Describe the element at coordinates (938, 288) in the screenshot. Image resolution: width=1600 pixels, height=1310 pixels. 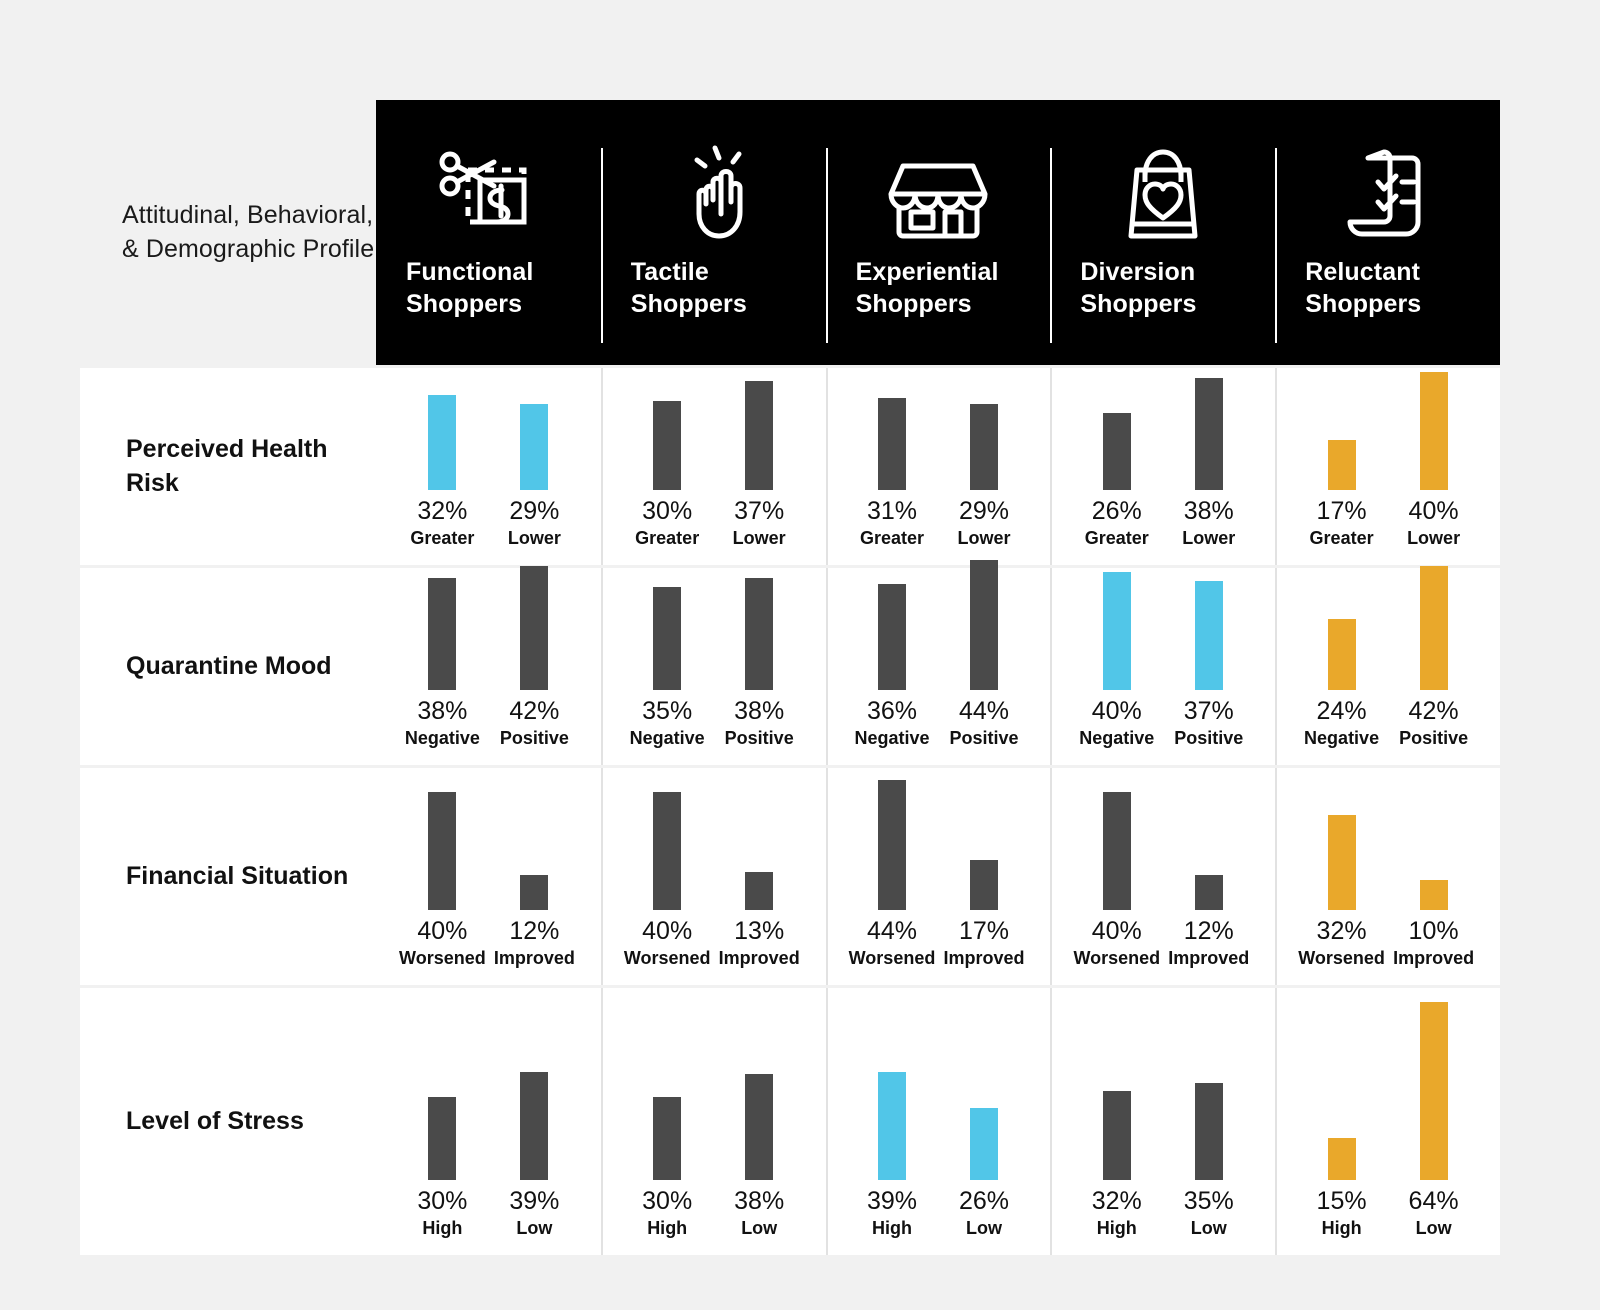
I see `column-header-label: Experiential Shoppers` at that location.